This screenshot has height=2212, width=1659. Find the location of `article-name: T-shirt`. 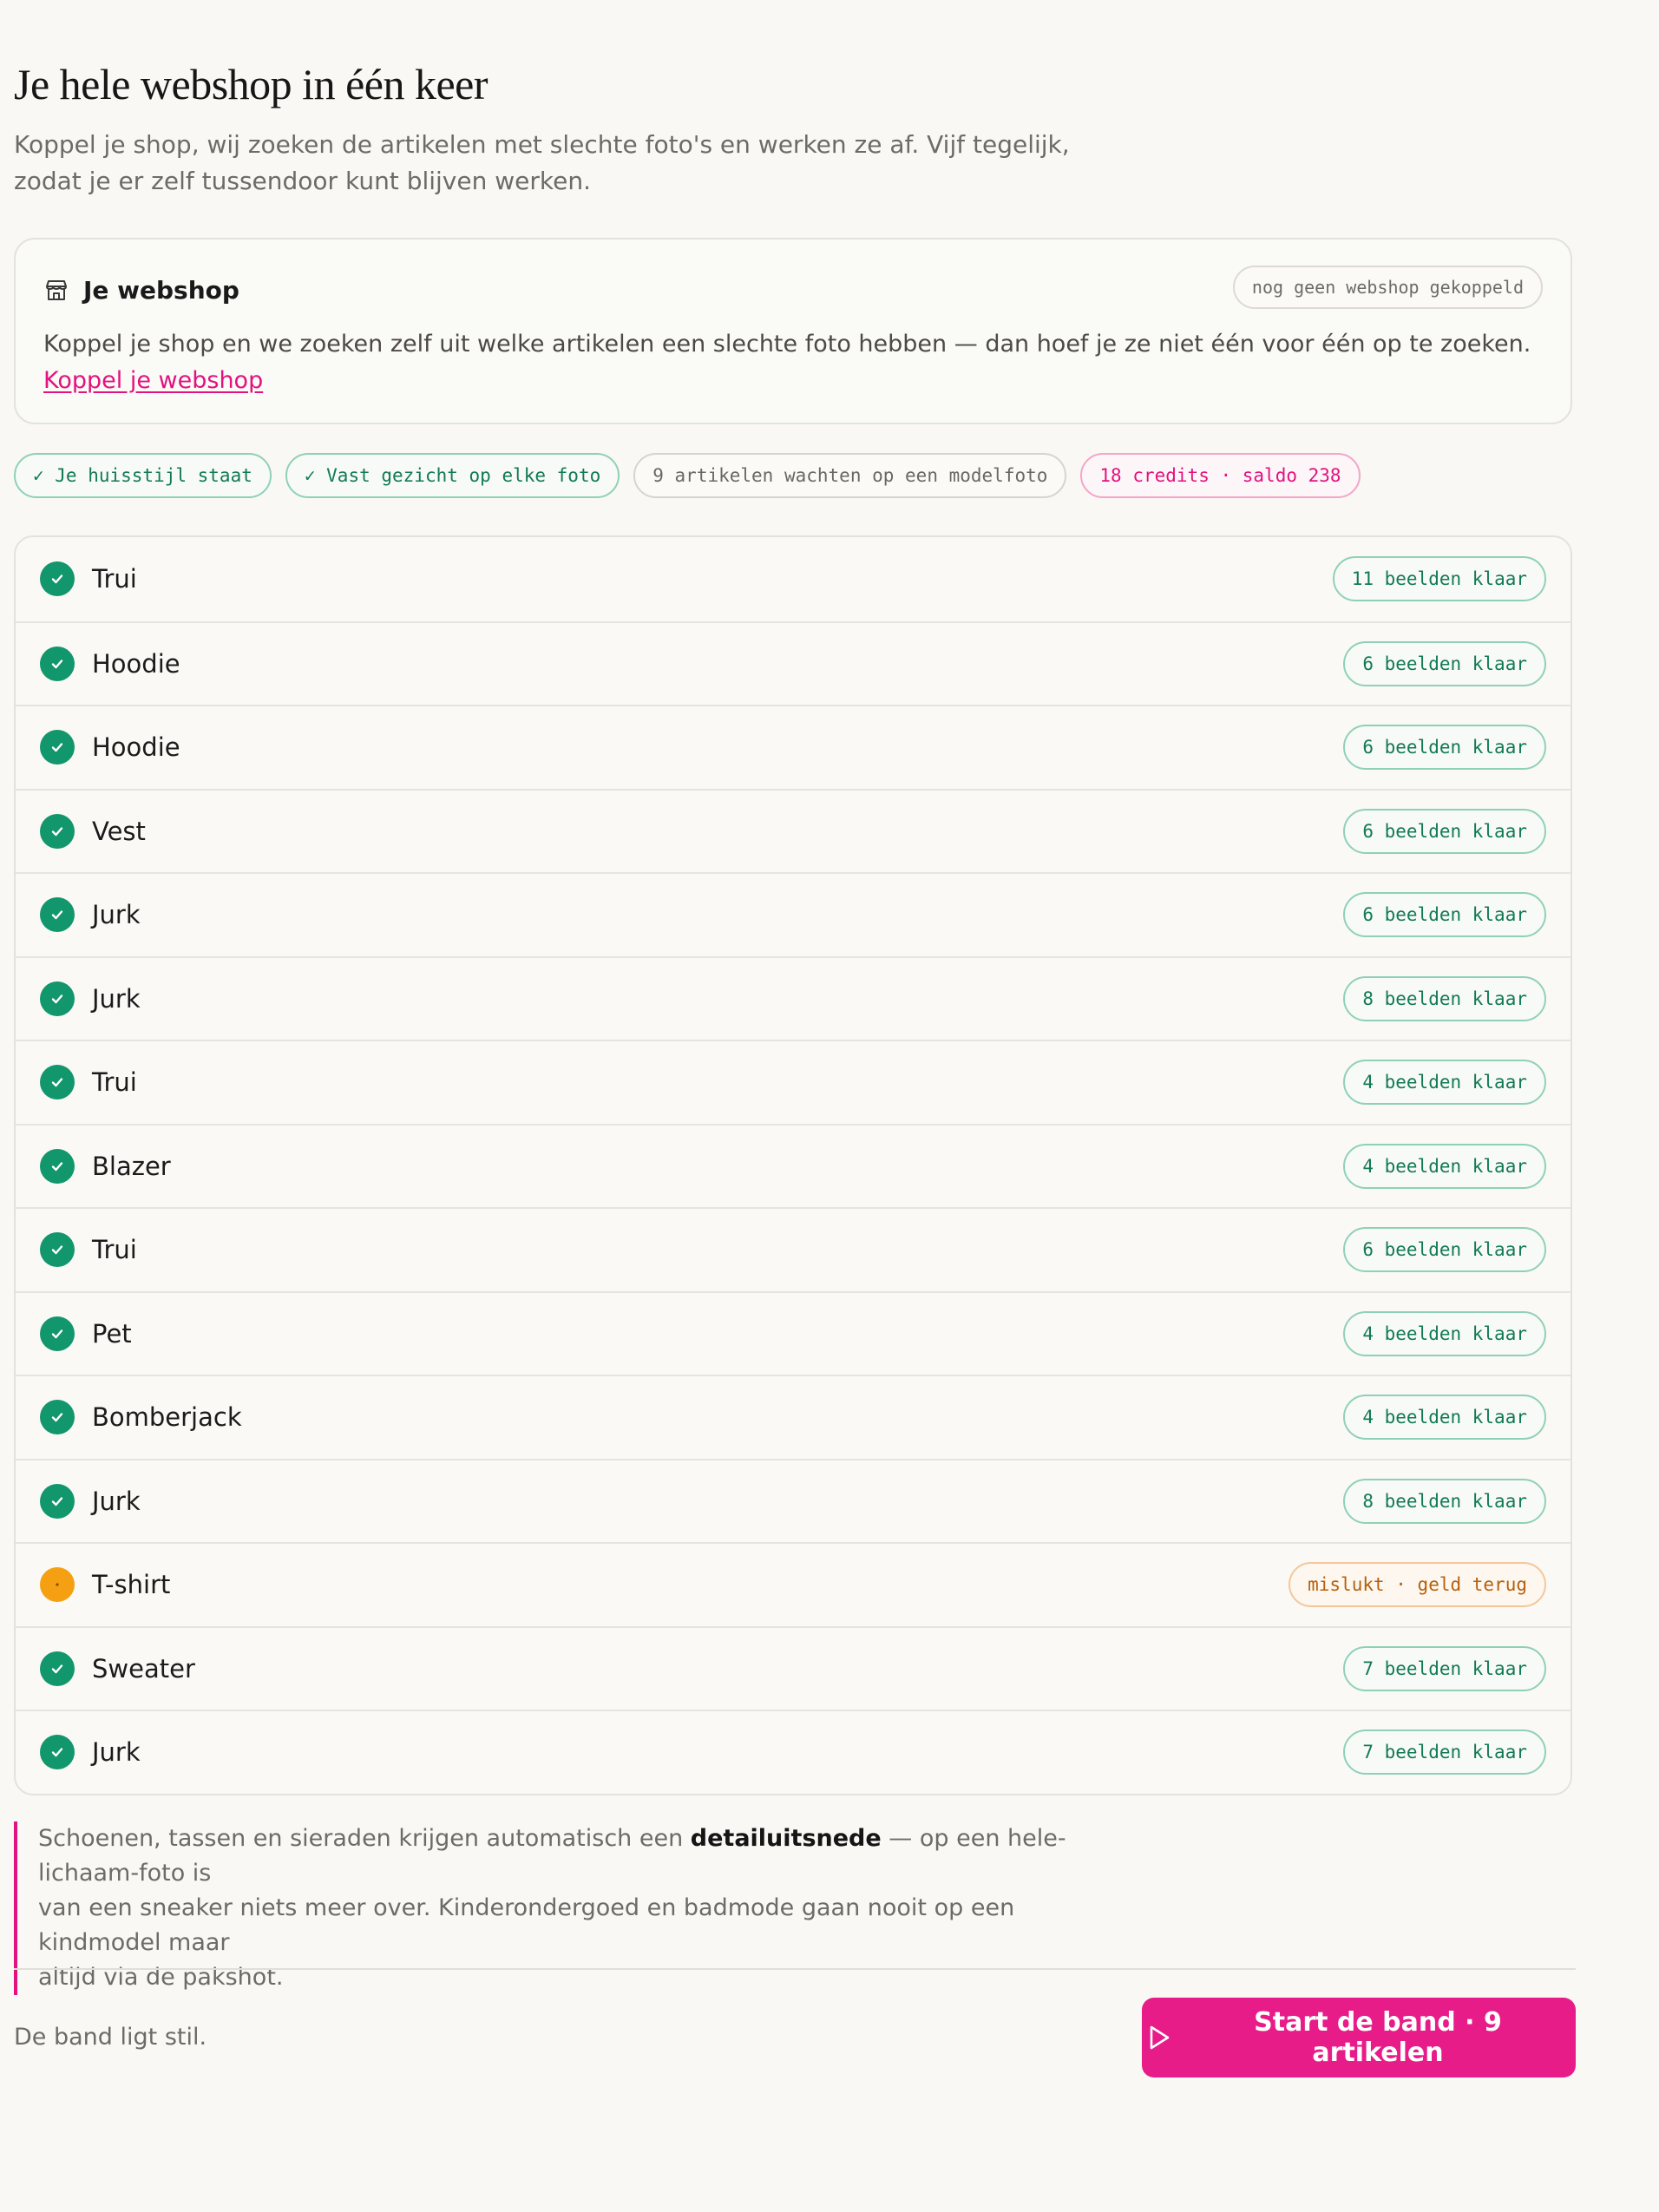

article-name: T-shirt is located at coordinates (131, 1585).